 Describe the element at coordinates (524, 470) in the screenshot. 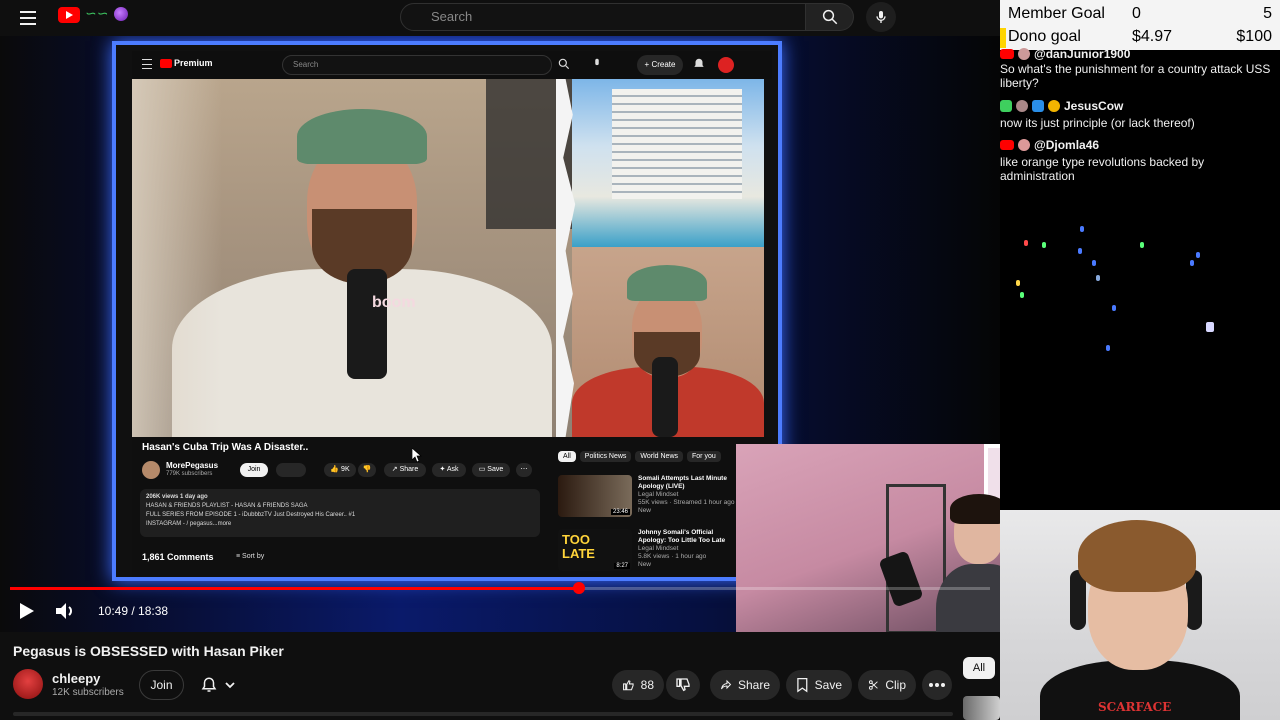

I see `embedded-more-button: ⋯` at that location.